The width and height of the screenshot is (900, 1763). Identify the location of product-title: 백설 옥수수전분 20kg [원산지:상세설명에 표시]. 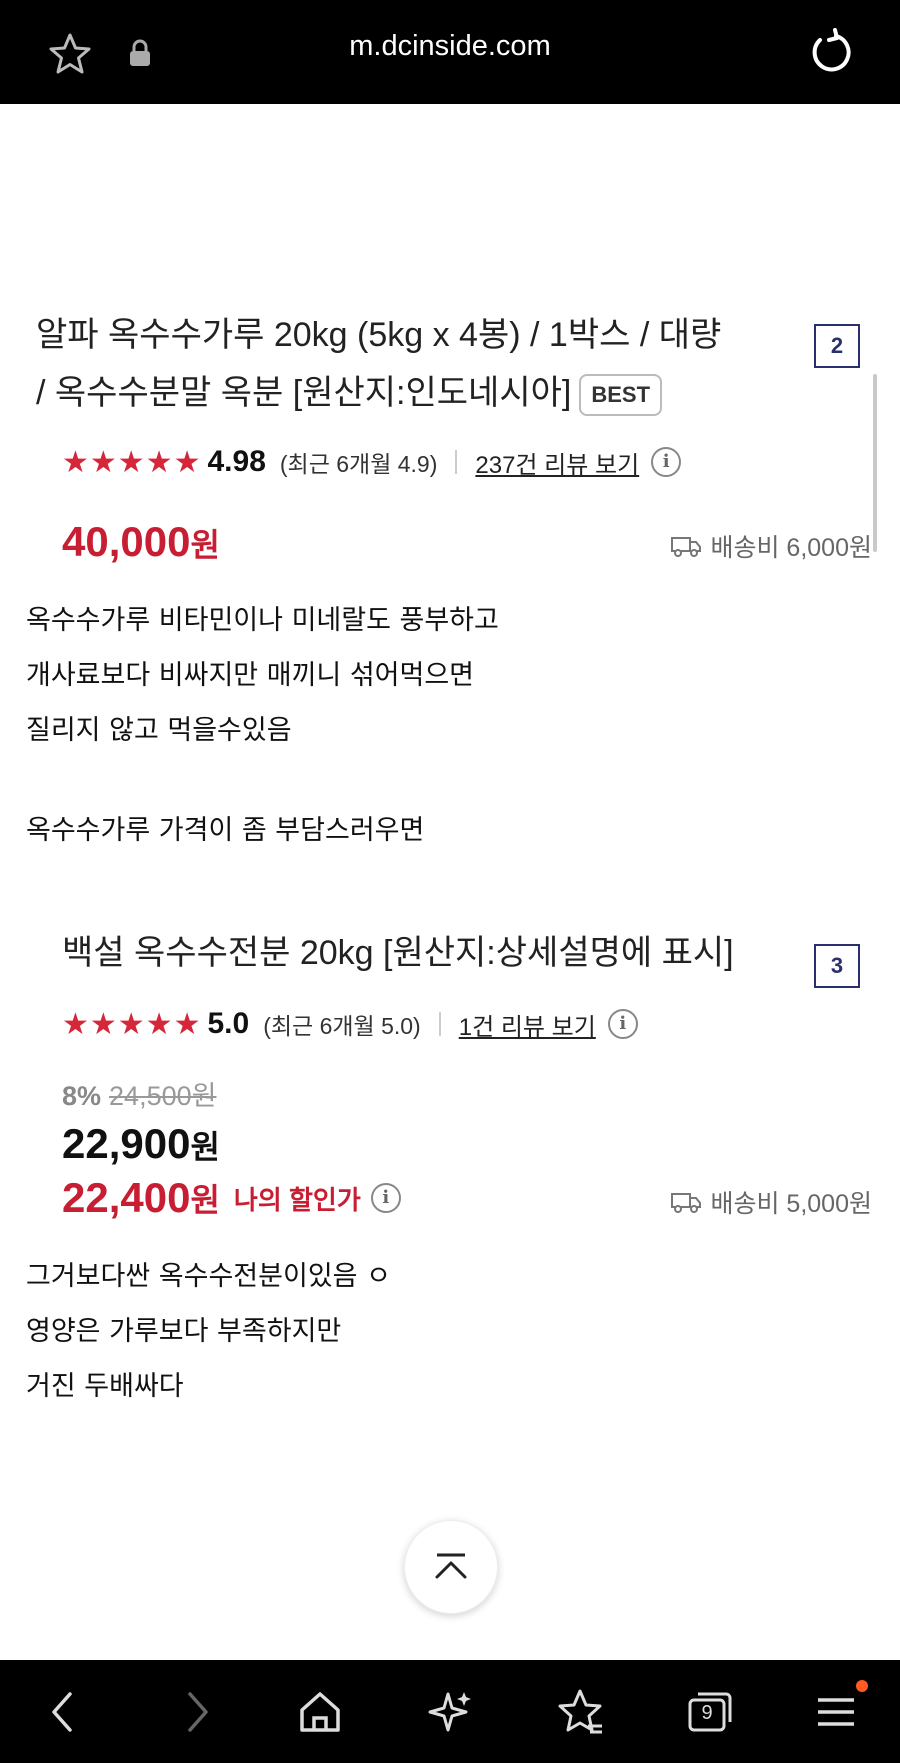
(398, 953).